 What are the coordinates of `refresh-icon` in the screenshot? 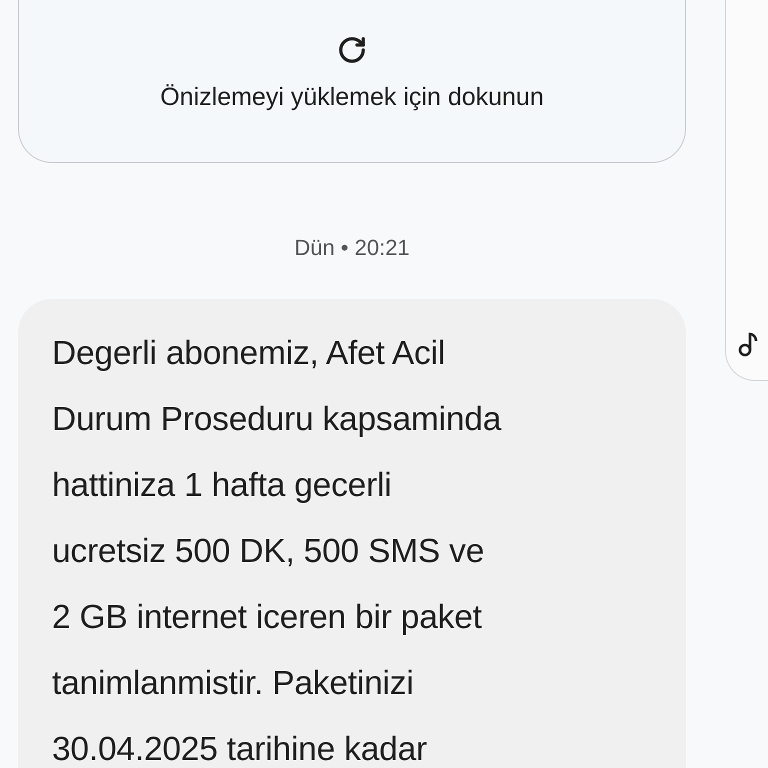 It's located at (352, 50).